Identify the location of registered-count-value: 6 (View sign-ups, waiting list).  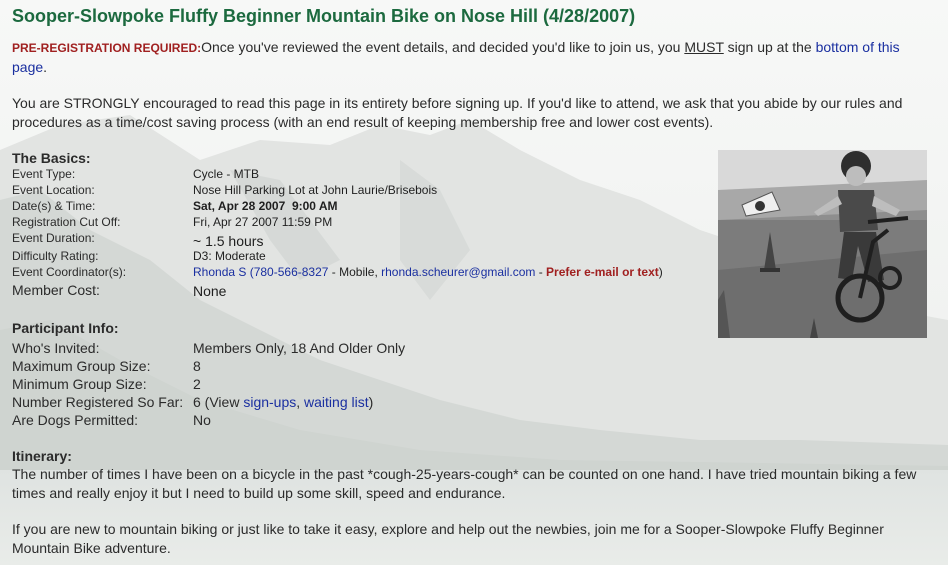
(283, 402).